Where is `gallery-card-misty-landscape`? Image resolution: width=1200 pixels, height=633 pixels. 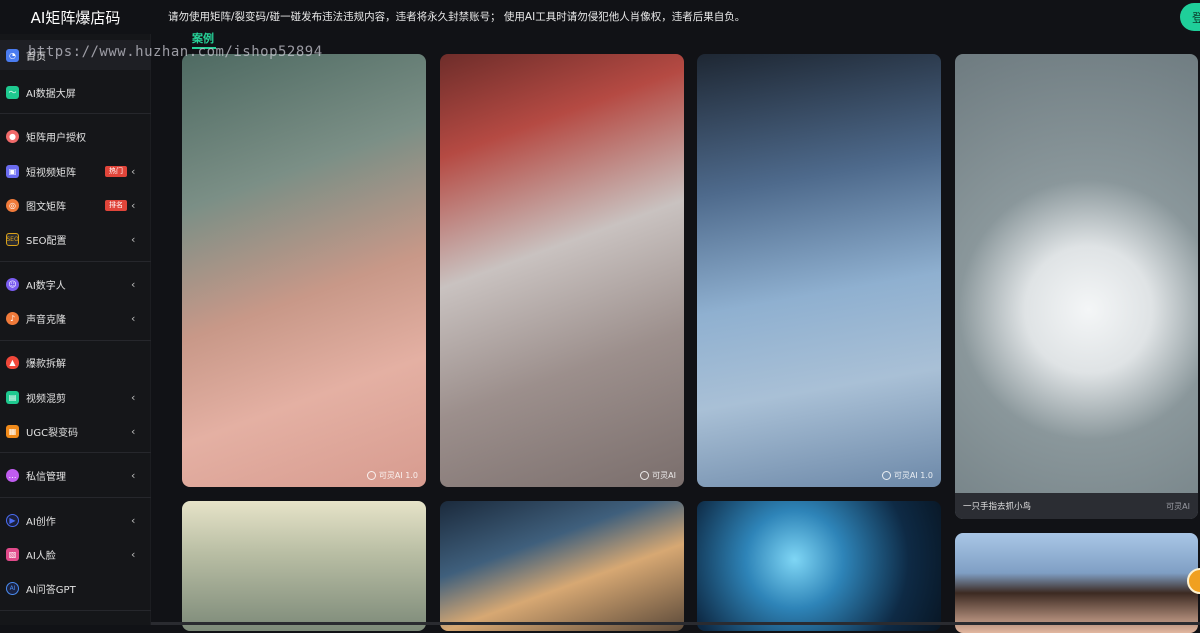
gallery-card-misty-landscape is located at coordinates (304, 566).